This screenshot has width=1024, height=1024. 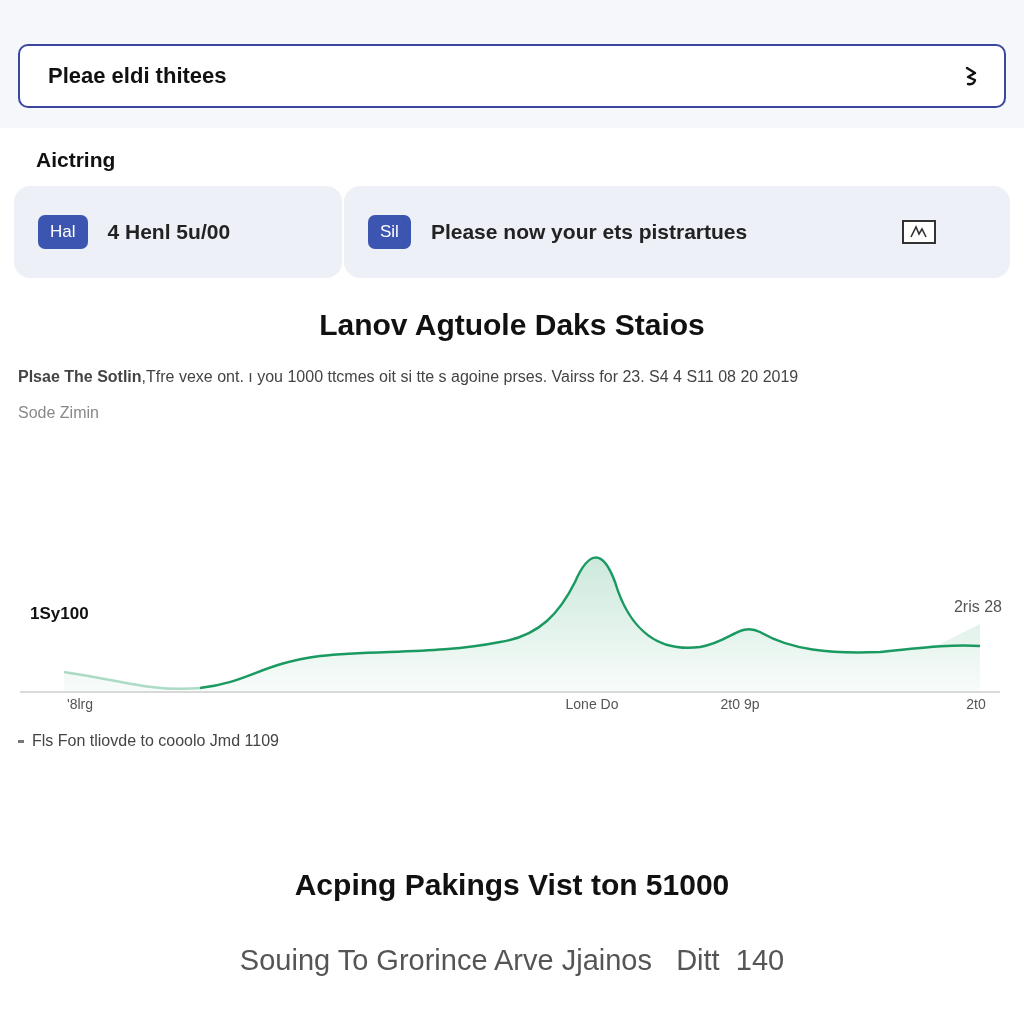 What do you see at coordinates (389, 232) in the screenshot?
I see `badge: Sil` at bounding box center [389, 232].